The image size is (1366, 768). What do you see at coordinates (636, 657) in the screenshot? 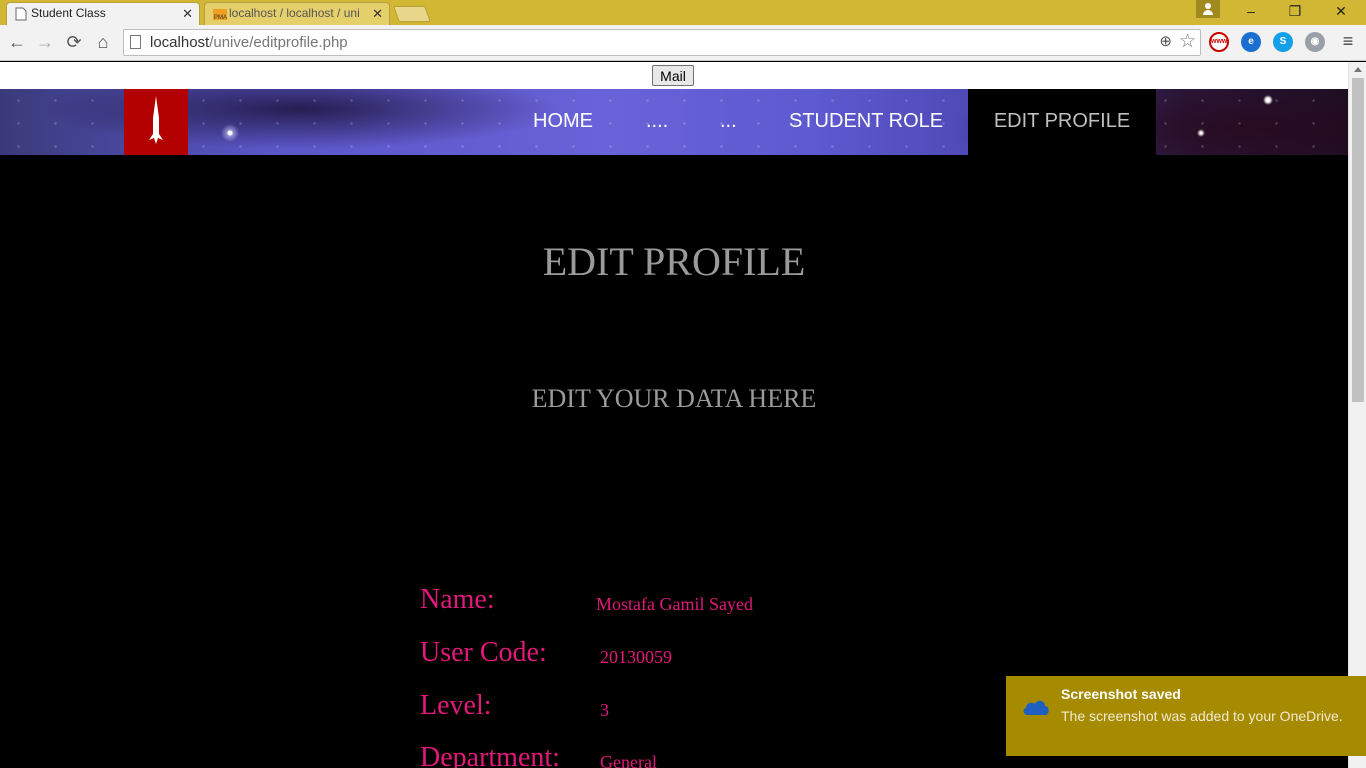
I see `user-code-value: 20130059` at bounding box center [636, 657].